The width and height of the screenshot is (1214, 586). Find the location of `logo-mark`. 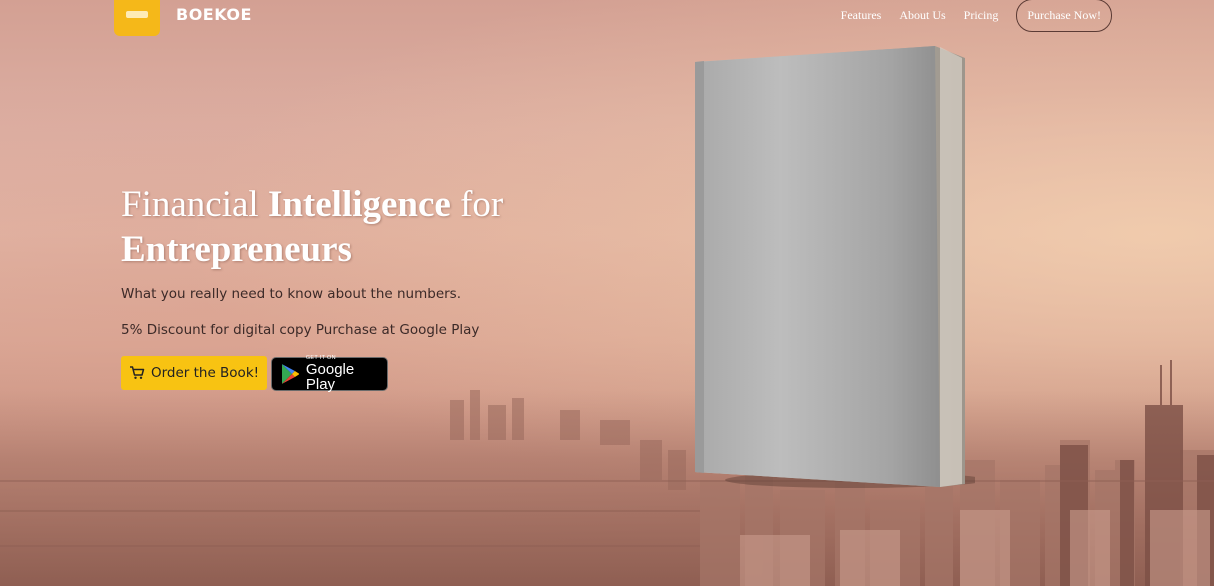

logo-mark is located at coordinates (137, 14).